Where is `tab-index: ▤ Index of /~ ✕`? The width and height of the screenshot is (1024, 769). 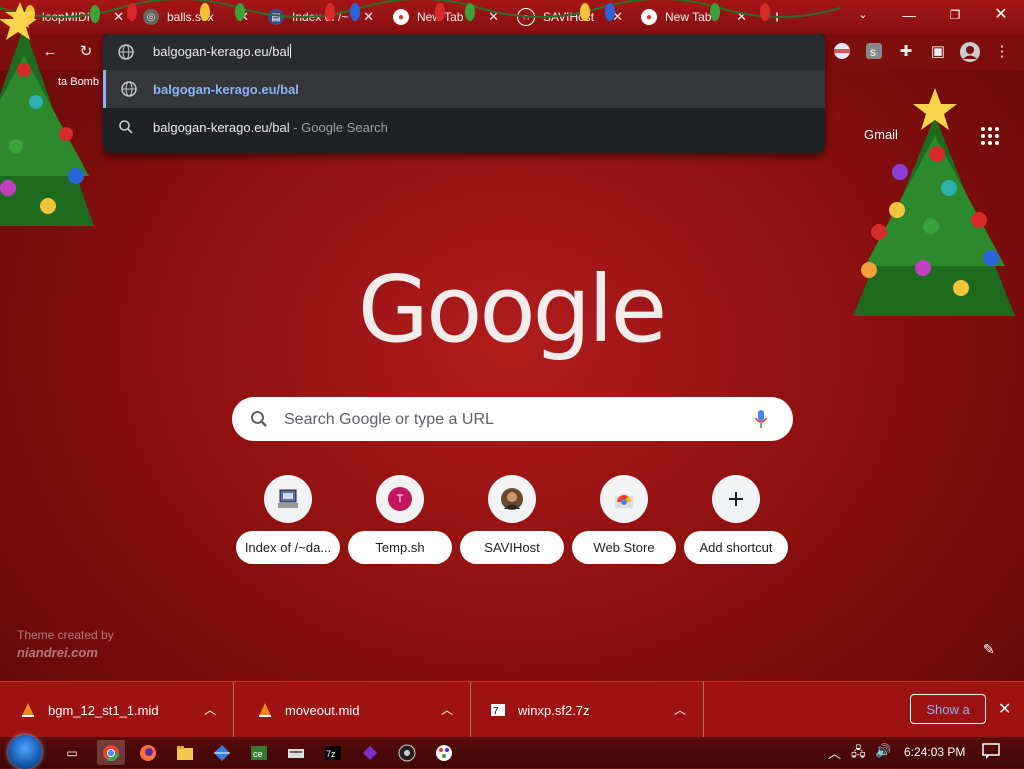 tab-index: ▤ Index of /~ ✕ is located at coordinates (324, 17).